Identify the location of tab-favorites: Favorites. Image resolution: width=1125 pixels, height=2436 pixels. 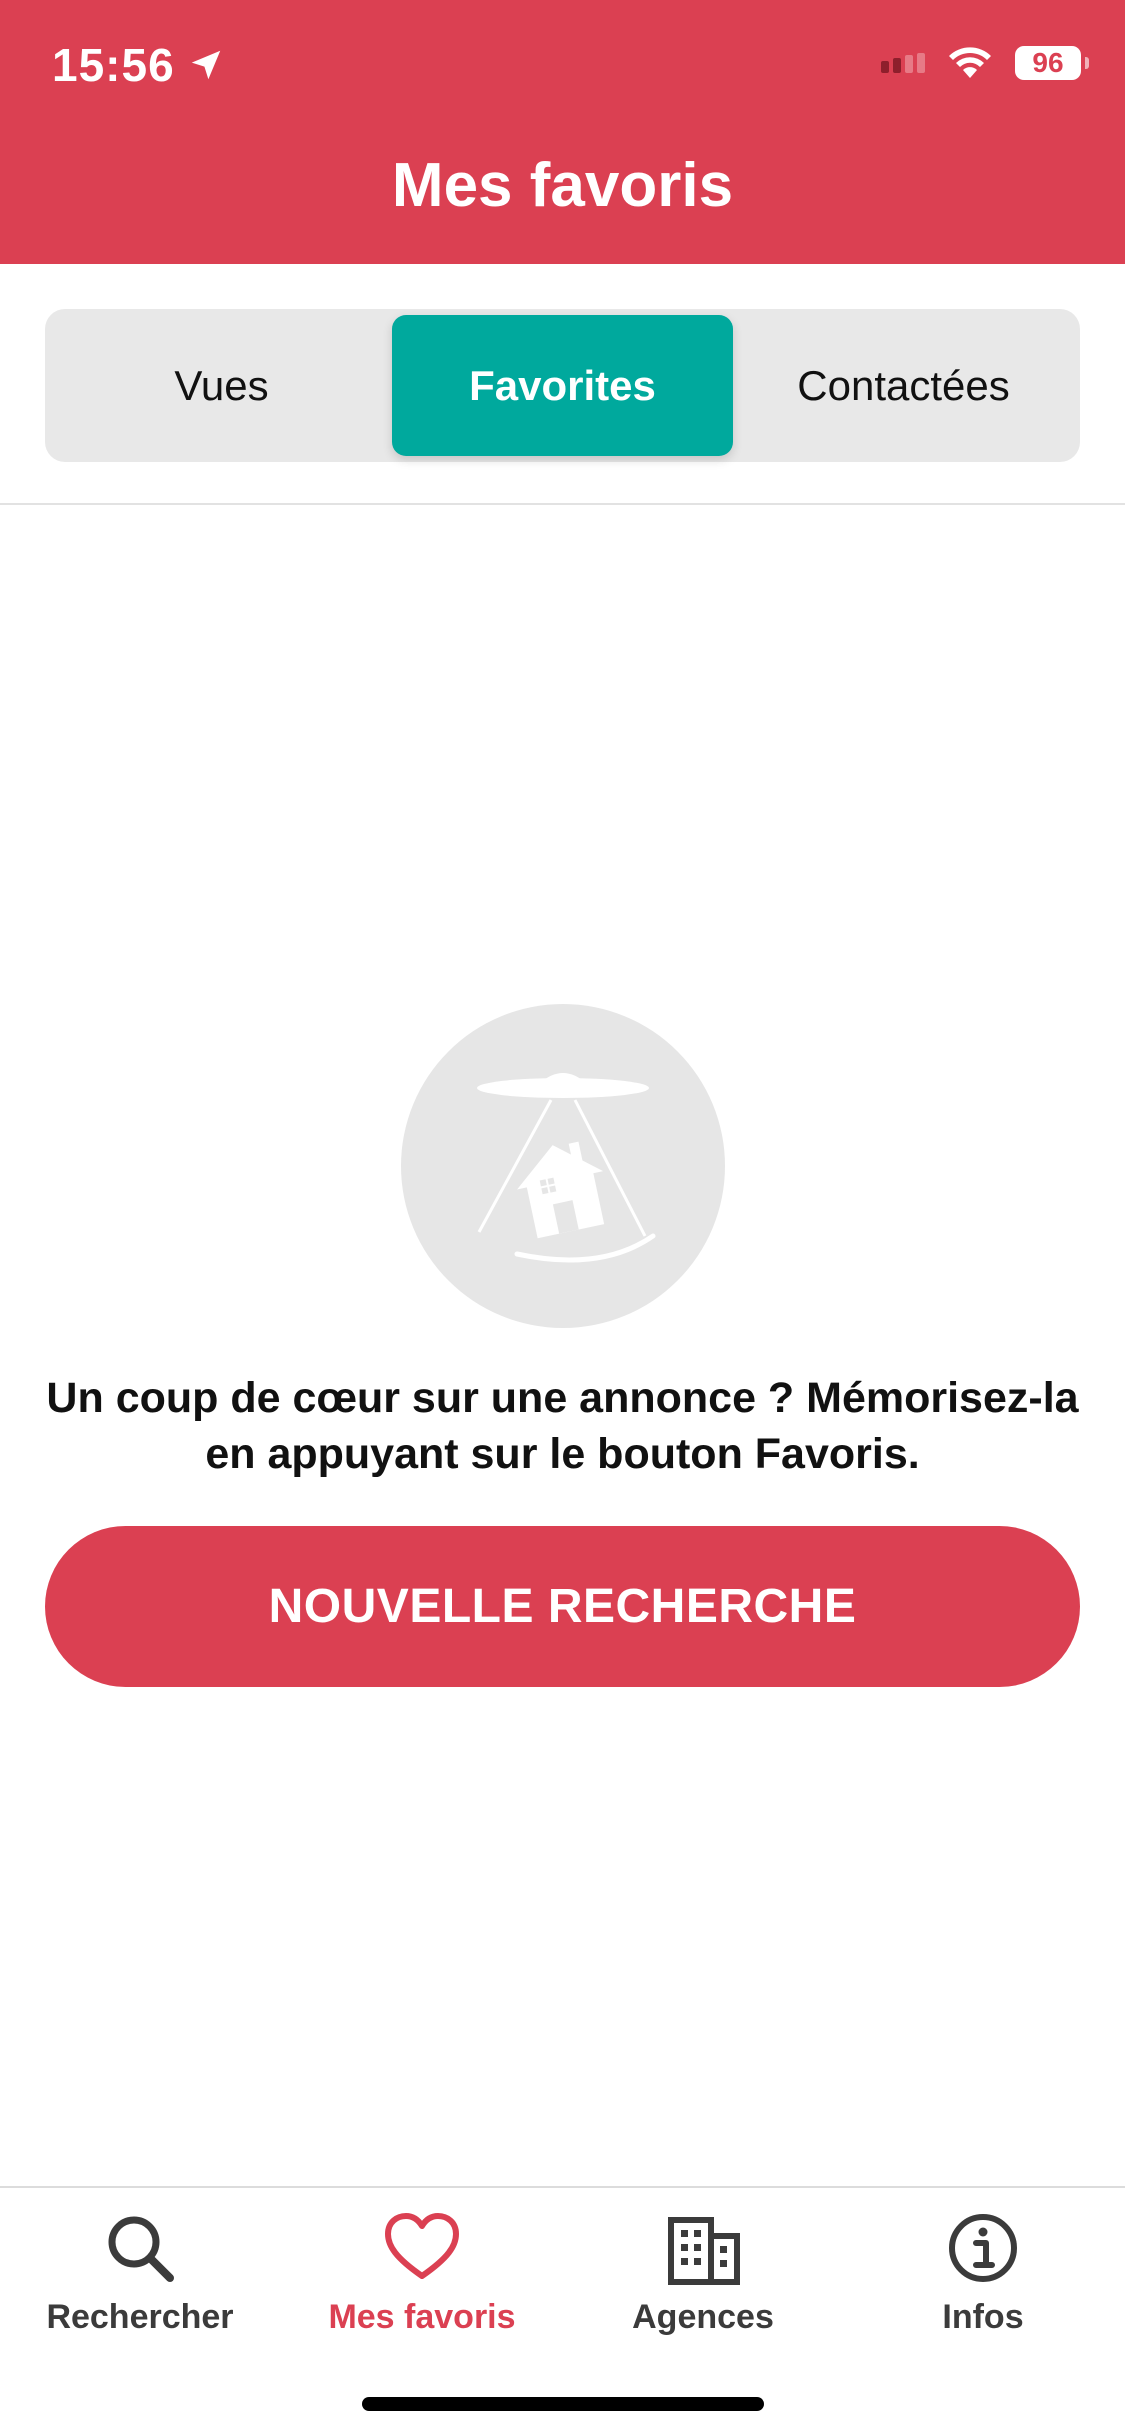
(562, 385).